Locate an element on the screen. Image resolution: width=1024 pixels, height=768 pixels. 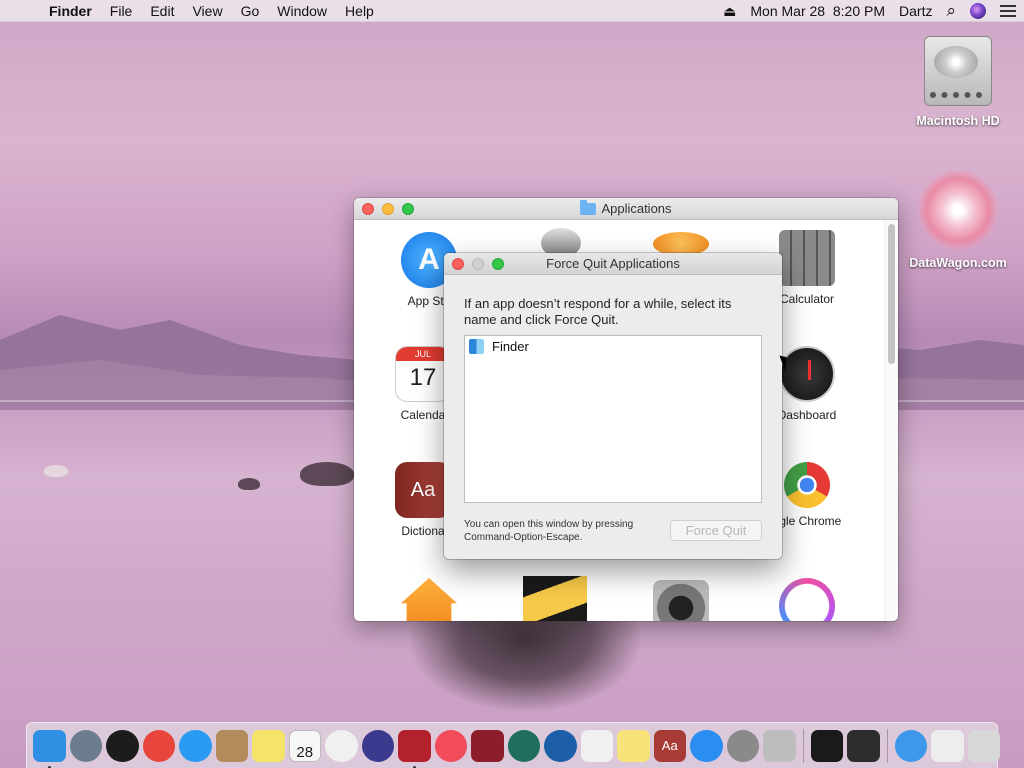
desktop-icon-macintosh-hd: Macintosh HD is located at coordinates (958, 80).